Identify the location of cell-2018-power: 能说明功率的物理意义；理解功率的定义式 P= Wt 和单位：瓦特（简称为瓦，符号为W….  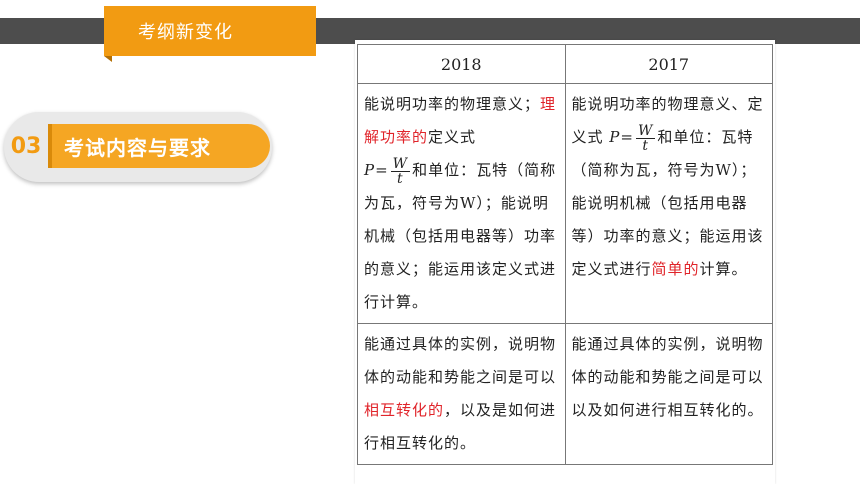
(461, 203).